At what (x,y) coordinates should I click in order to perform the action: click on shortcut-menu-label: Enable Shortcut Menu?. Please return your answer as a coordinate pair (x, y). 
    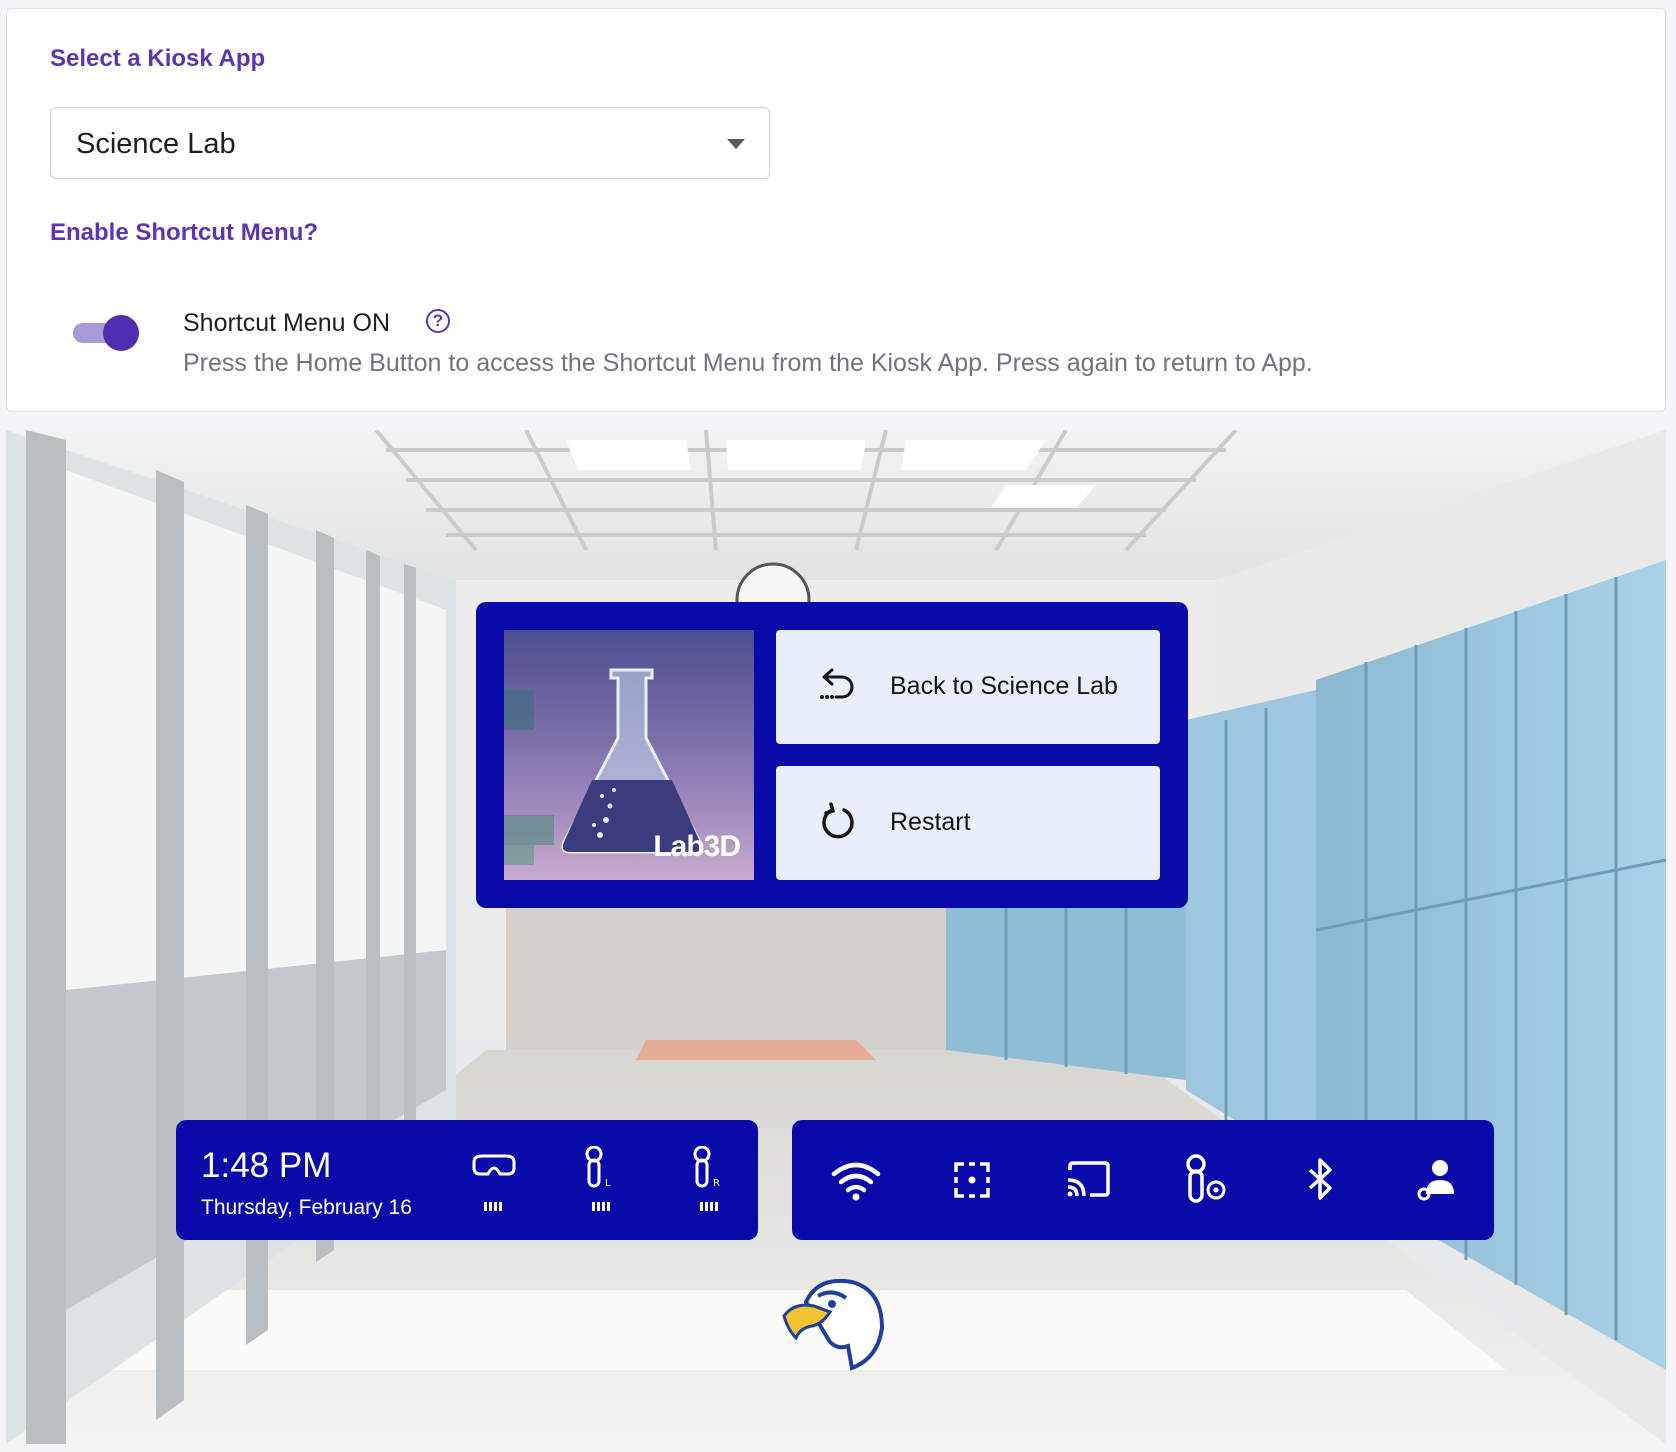
    Looking at the image, I should click on (184, 232).